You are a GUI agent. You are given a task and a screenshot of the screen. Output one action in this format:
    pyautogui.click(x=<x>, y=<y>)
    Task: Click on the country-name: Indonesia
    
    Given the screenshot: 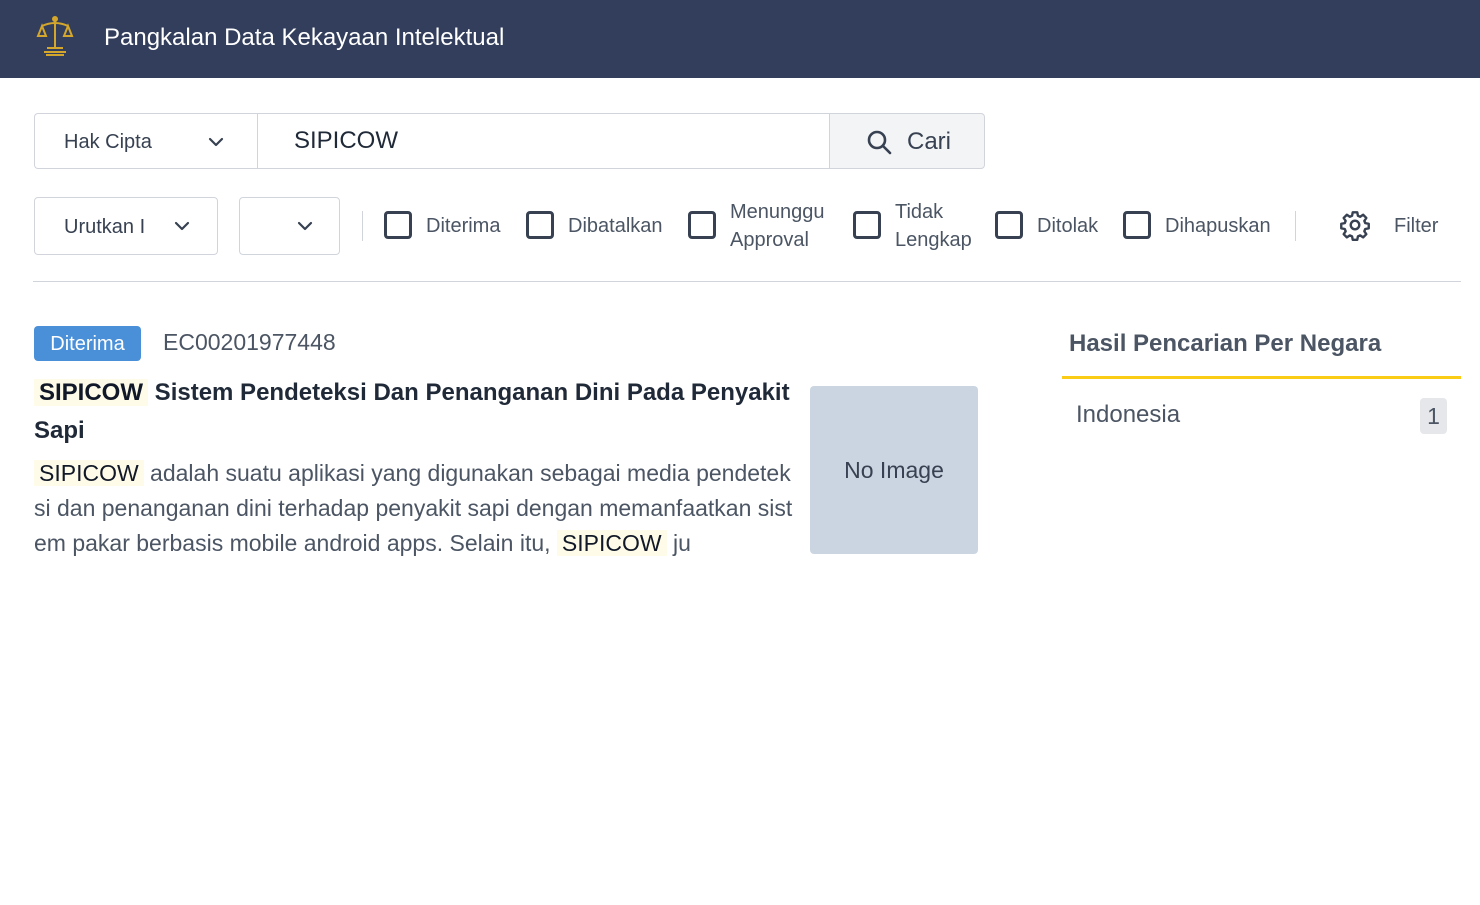 What is the action you would take?
    pyautogui.click(x=1128, y=415)
    